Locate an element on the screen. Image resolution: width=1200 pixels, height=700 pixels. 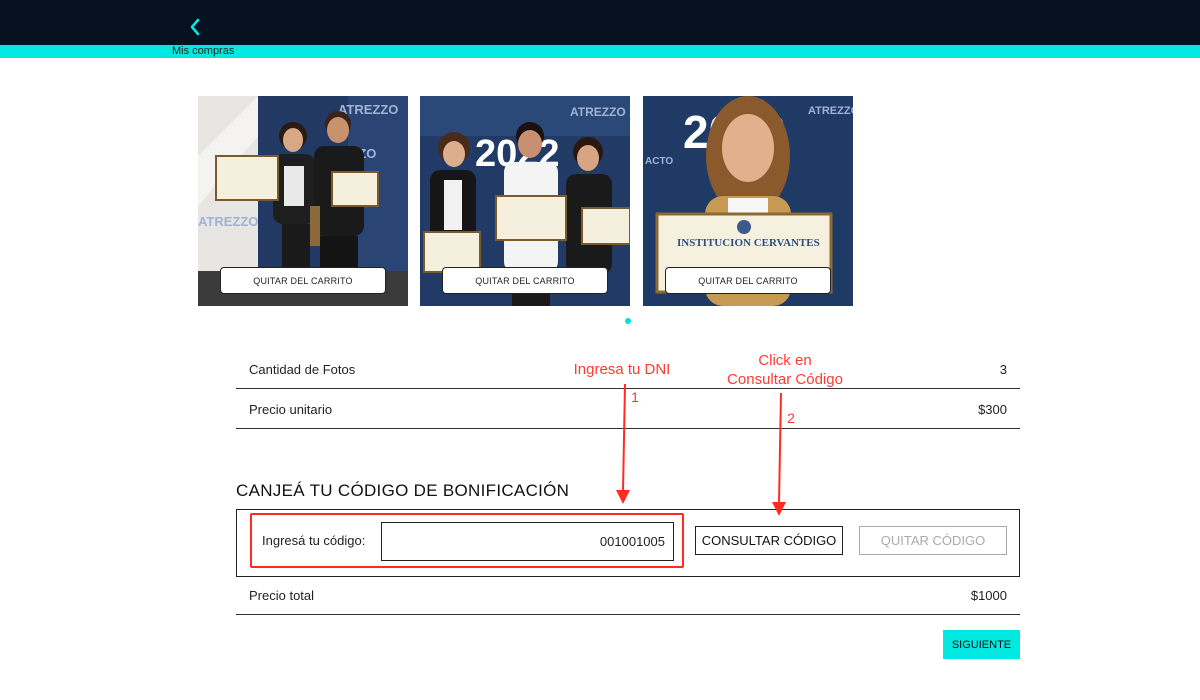
total-label: Precio total is located at coordinates (282, 595).